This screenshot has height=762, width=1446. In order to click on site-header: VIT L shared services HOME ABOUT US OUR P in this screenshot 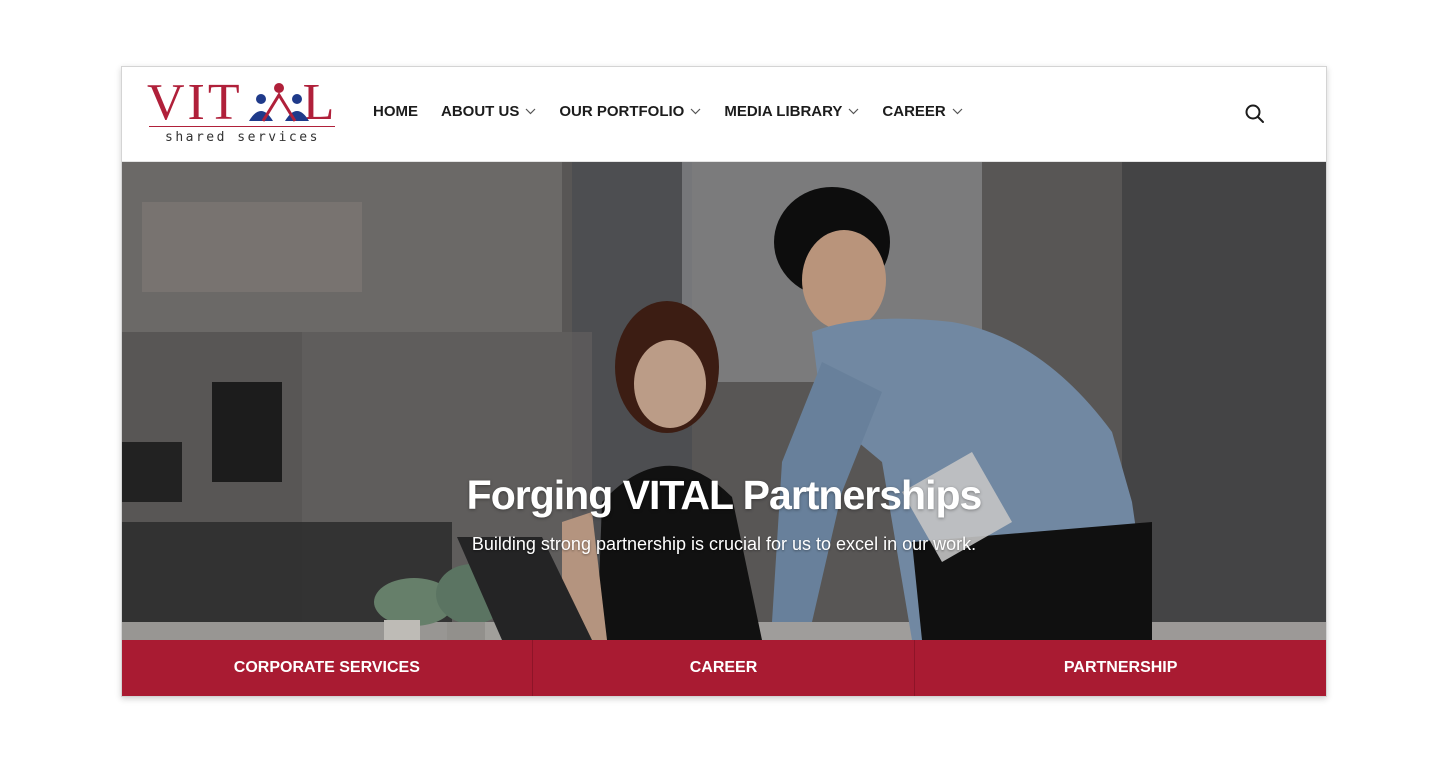, I will do `click(724, 114)`.